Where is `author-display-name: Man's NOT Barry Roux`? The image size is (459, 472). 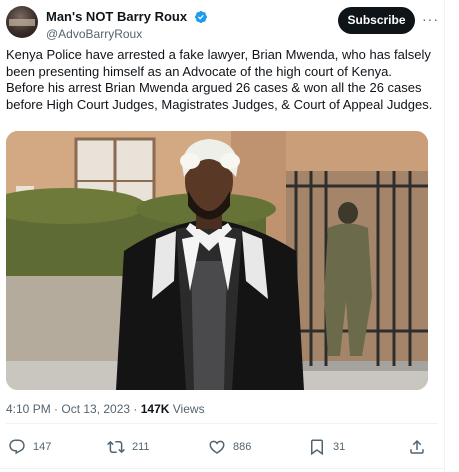 author-display-name: Man's NOT Barry Roux is located at coordinates (116, 17).